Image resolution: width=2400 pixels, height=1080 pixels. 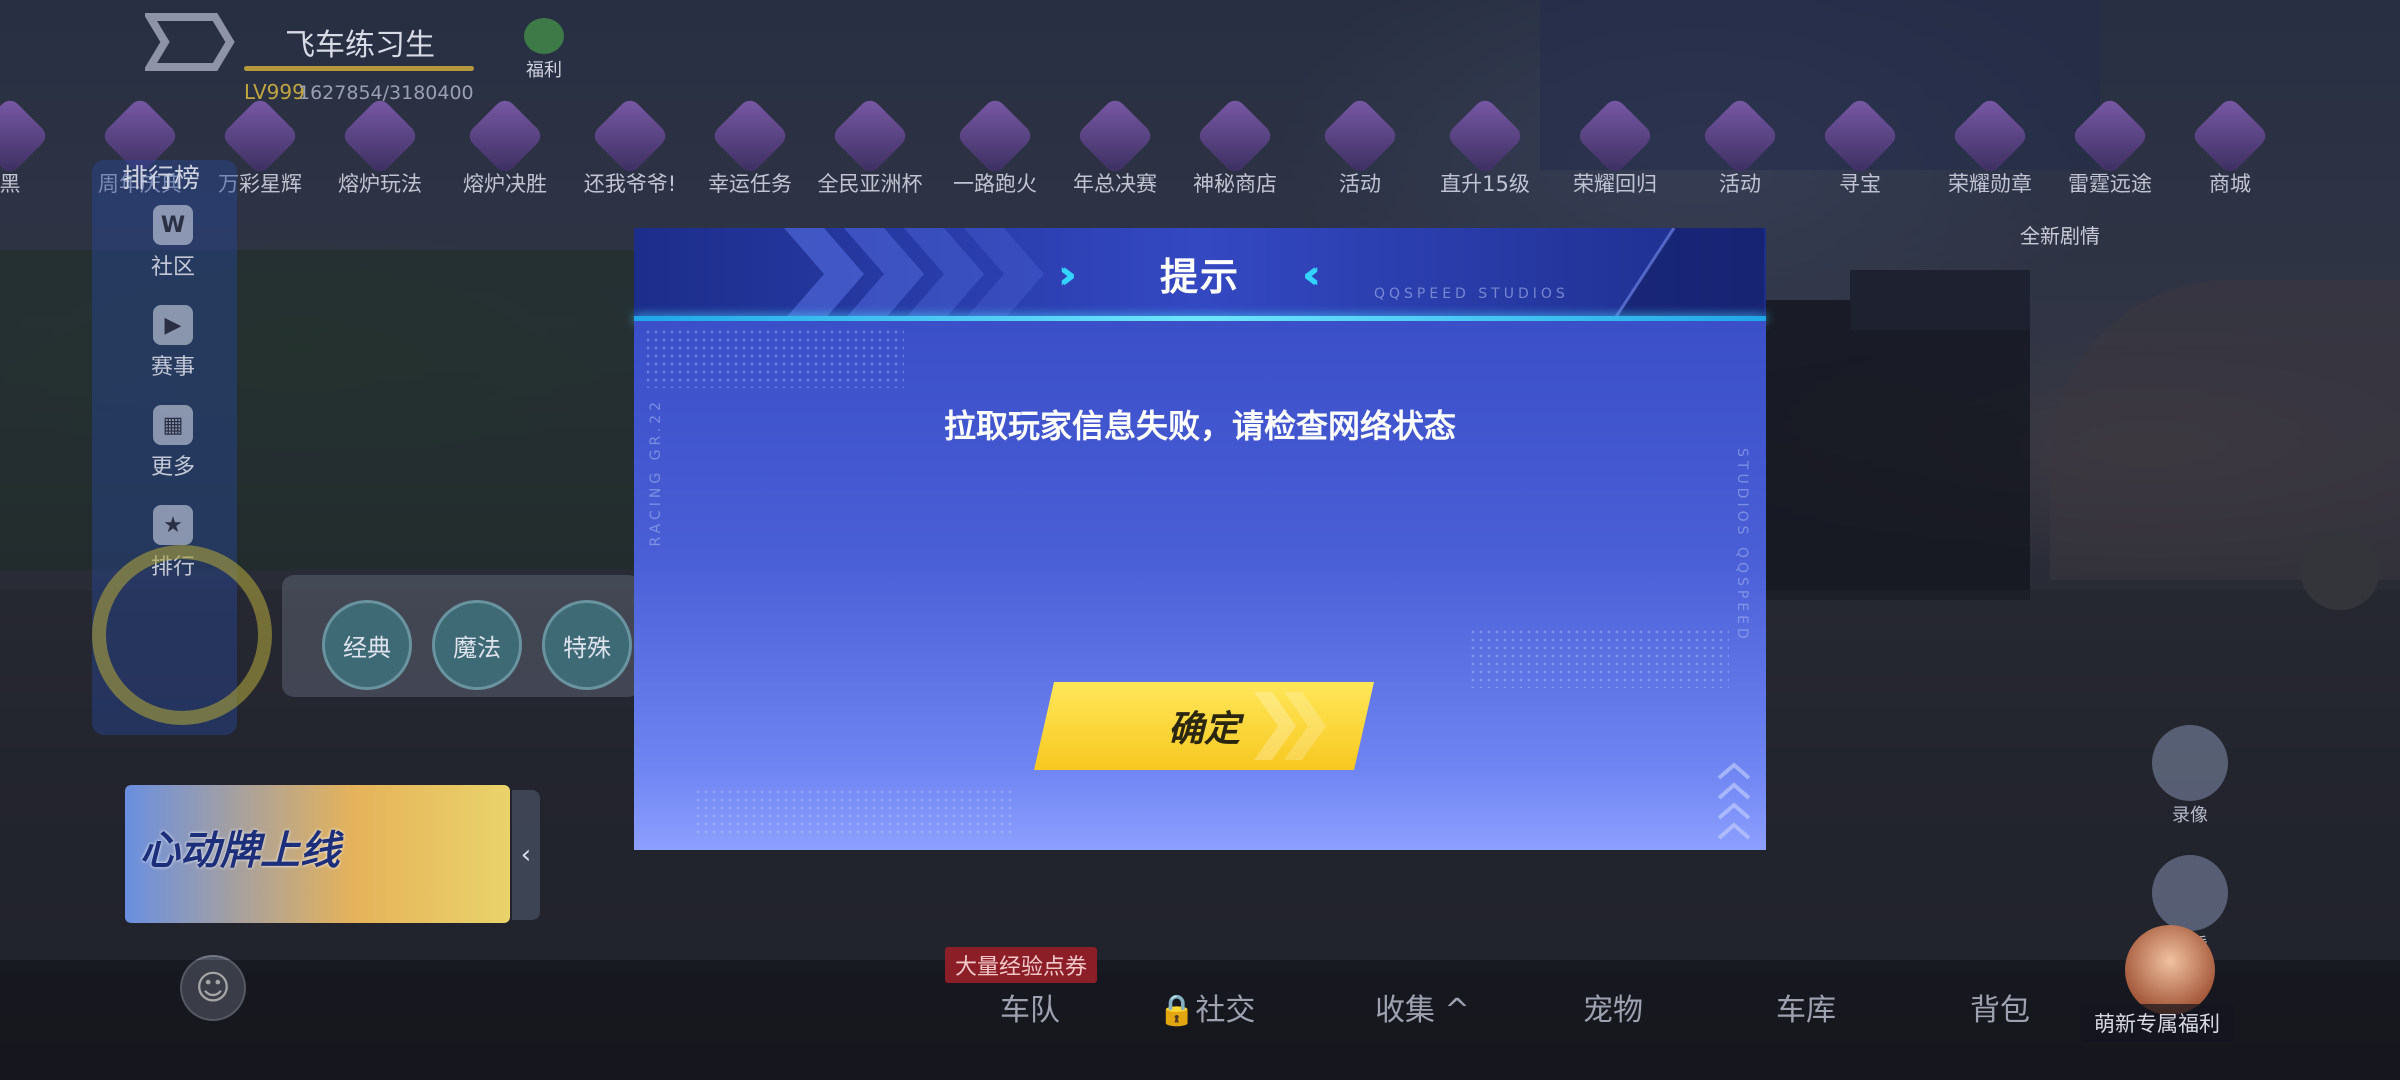 I want to click on event-icon-14: 活动, so click(x=1740, y=147).